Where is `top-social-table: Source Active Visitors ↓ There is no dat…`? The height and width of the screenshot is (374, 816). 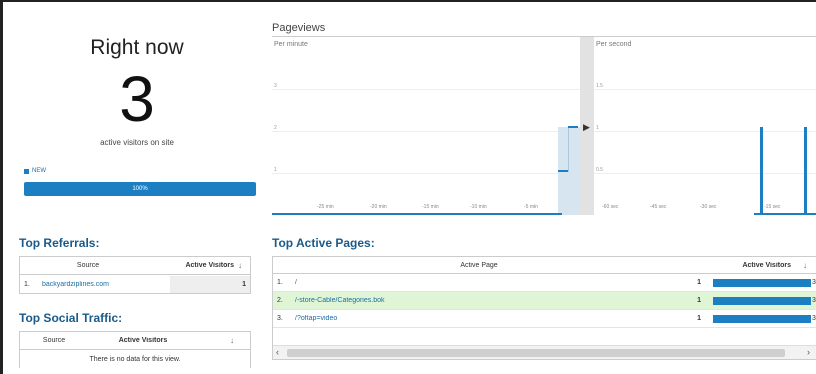 top-social-table: Source Active Visitors ↓ There is no dat… is located at coordinates (135, 349).